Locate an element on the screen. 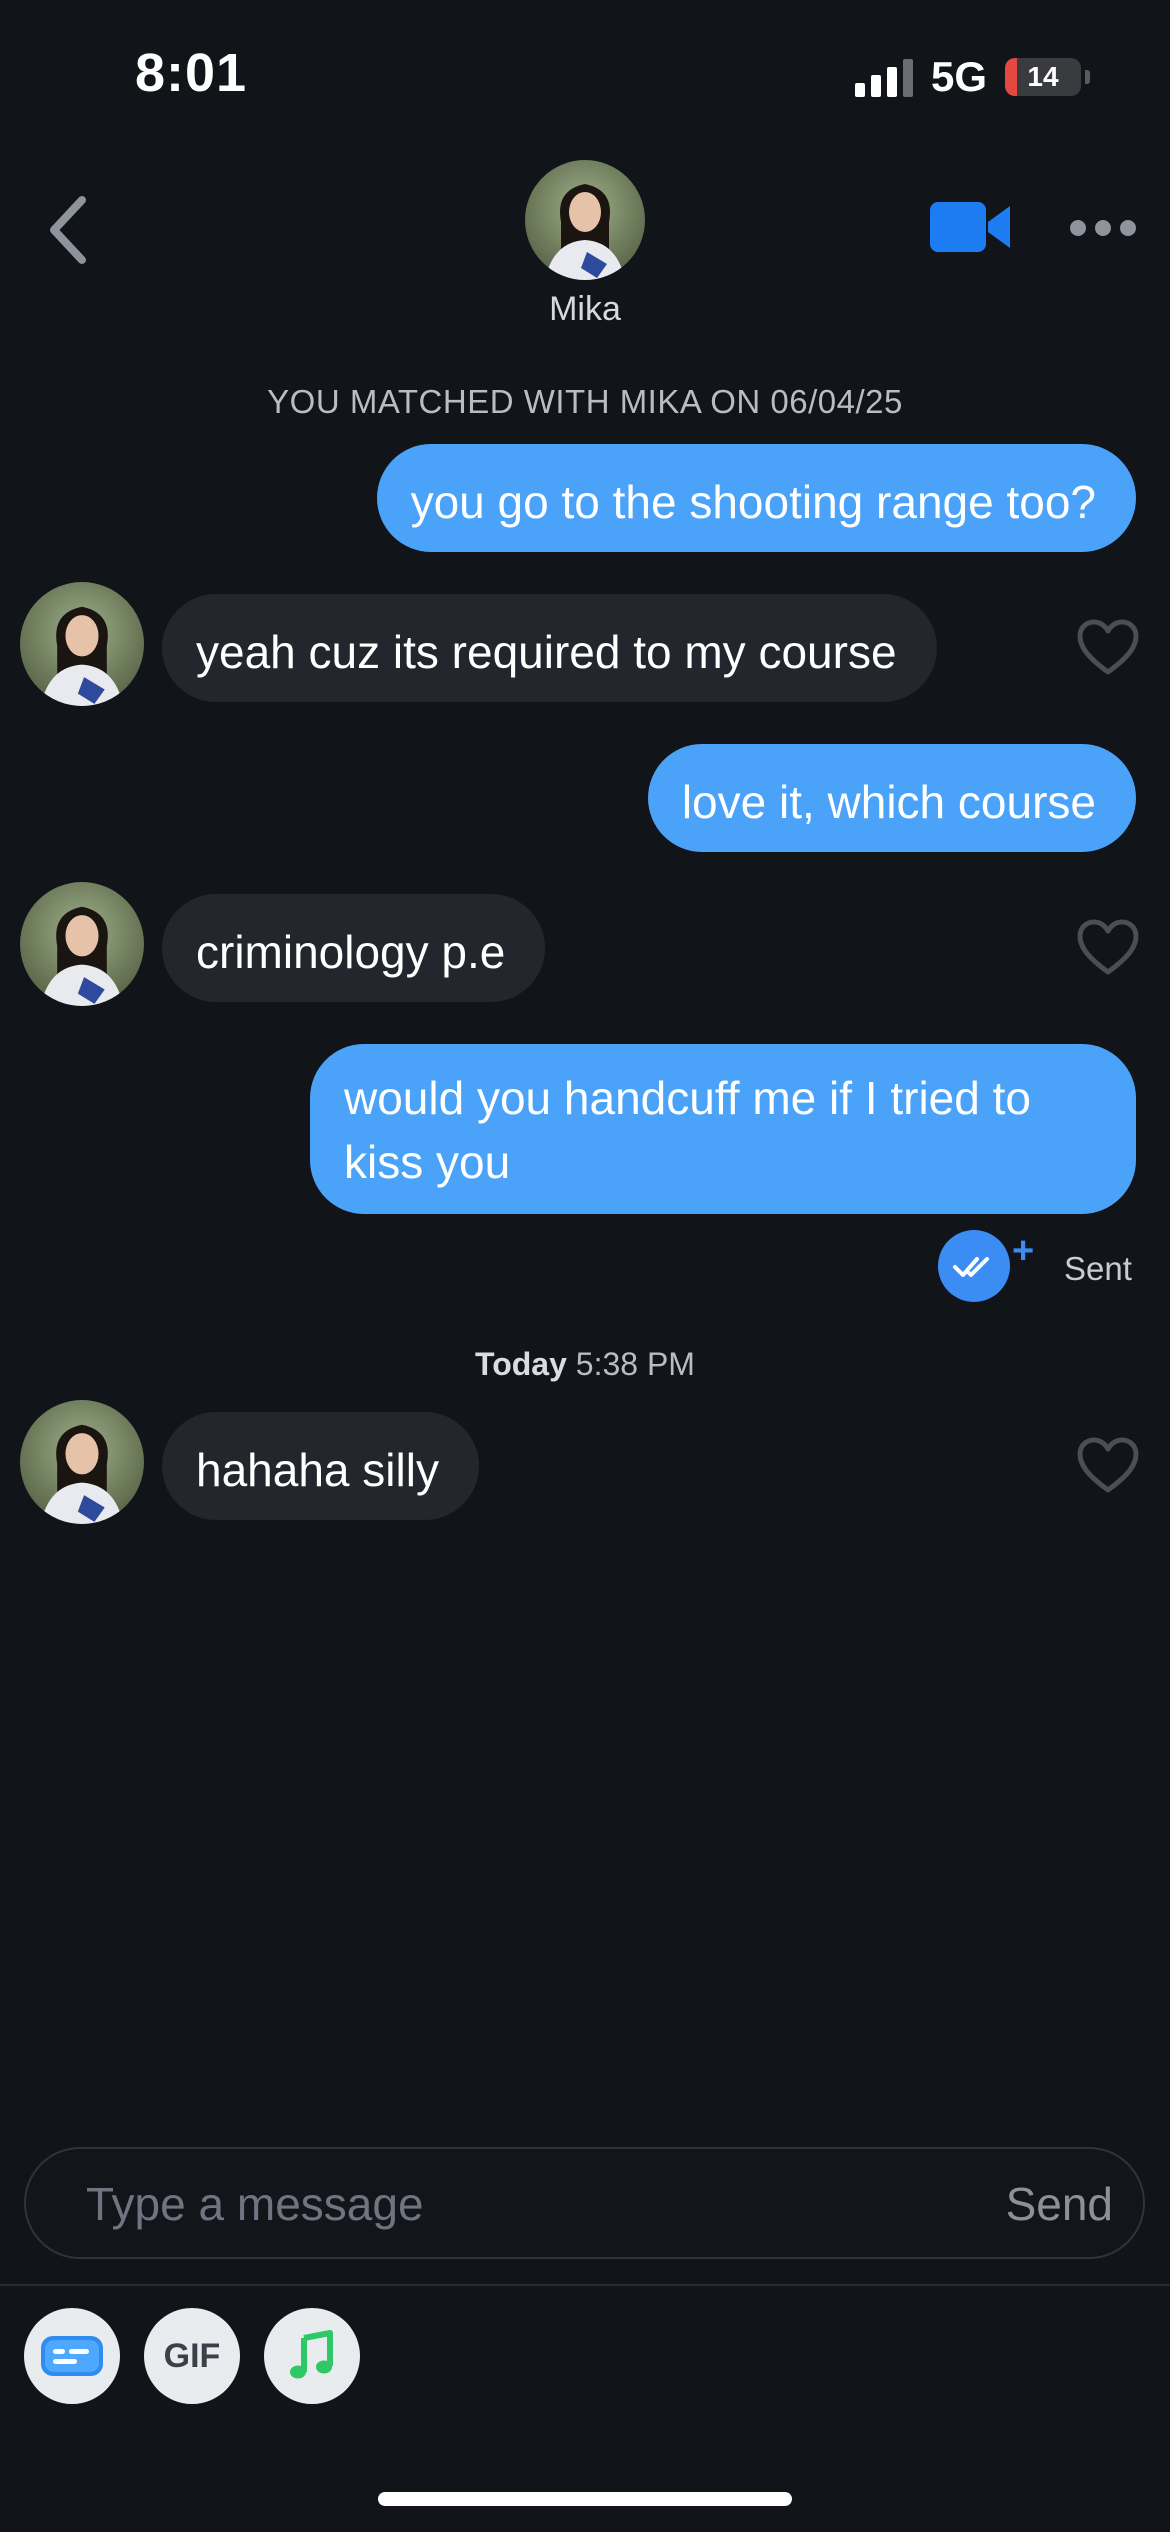  back-icon is located at coordinates (70, 230).